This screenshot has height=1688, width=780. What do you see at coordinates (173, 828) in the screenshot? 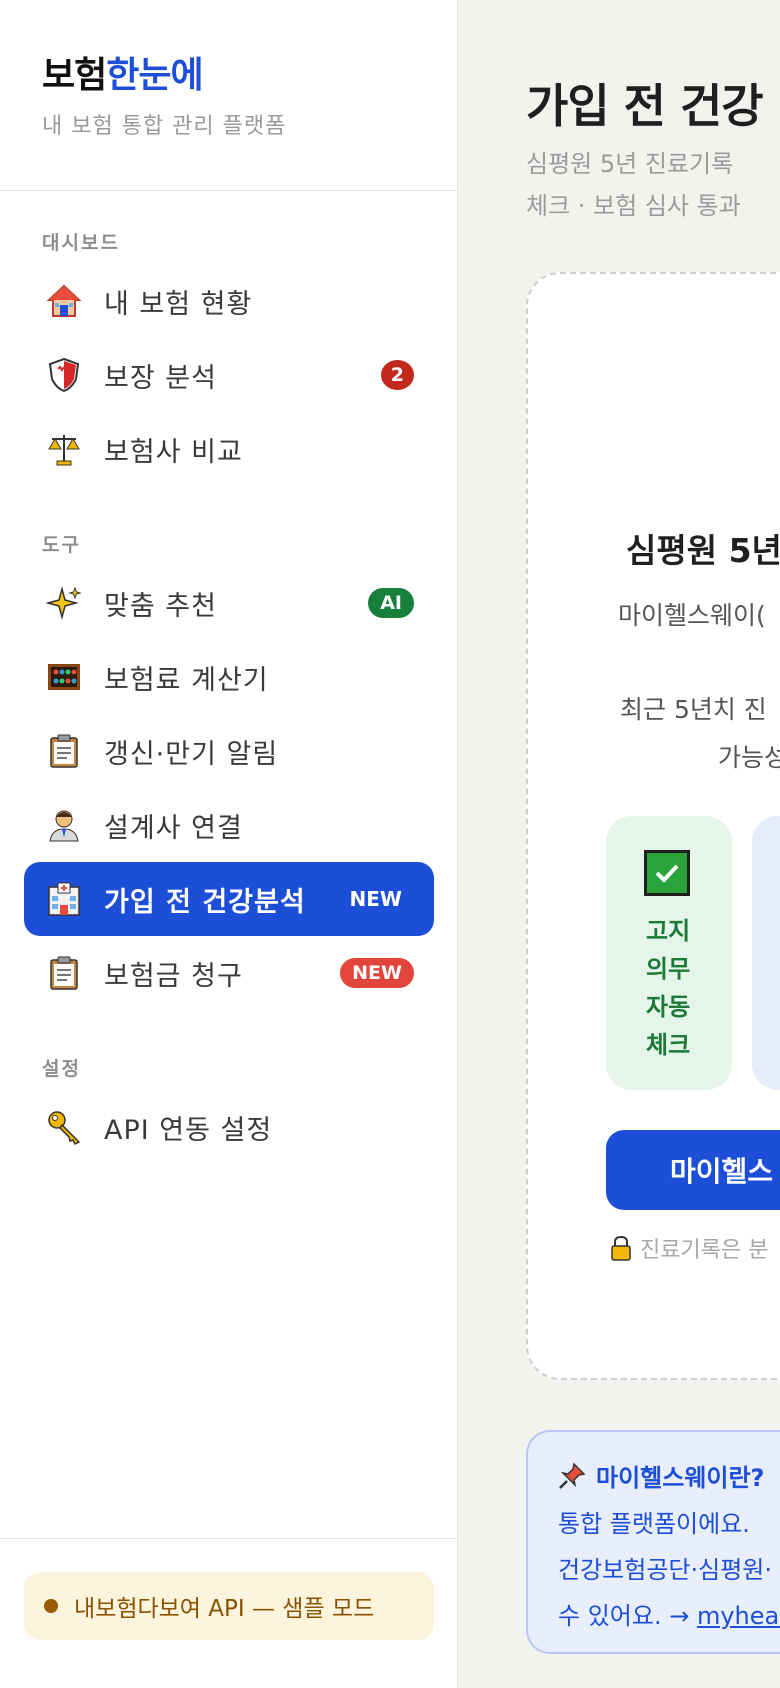
I see `sidebar-item-label: 설계사 연결` at bounding box center [173, 828].